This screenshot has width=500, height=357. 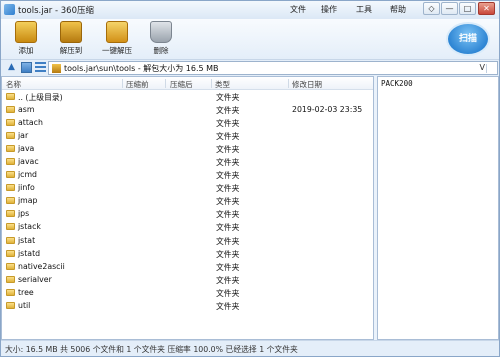 I want to click on path-field: tools.jar\sun\tools - 解包大小为 16.5 MB V, so click(x=273, y=68).